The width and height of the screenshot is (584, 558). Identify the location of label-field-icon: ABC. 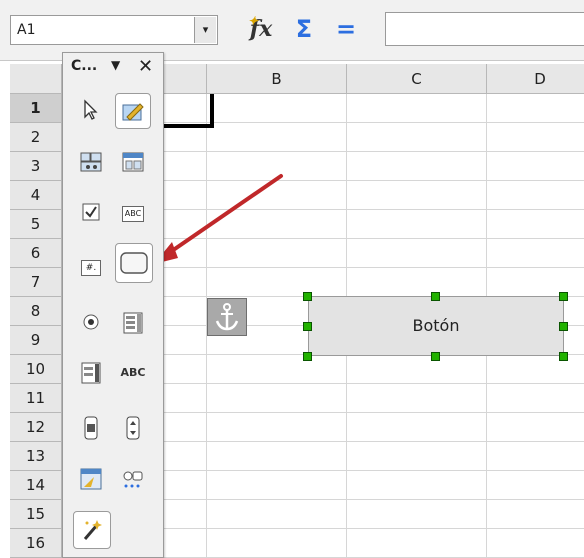
(133, 372).